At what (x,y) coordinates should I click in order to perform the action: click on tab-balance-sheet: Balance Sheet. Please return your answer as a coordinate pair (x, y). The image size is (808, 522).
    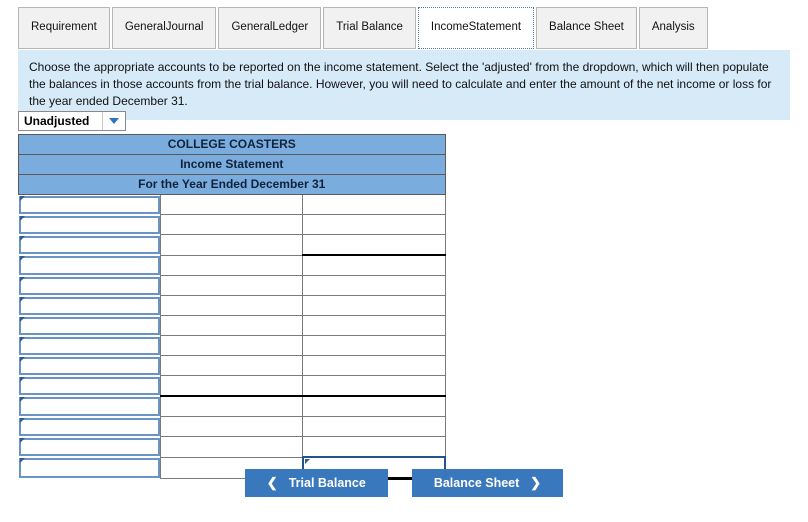
    Looking at the image, I should click on (586, 28).